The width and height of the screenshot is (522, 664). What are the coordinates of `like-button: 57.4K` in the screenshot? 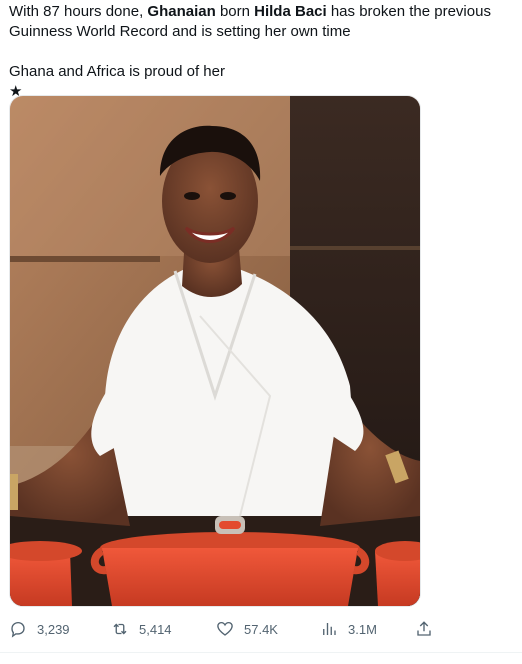 It's located at (247, 629).